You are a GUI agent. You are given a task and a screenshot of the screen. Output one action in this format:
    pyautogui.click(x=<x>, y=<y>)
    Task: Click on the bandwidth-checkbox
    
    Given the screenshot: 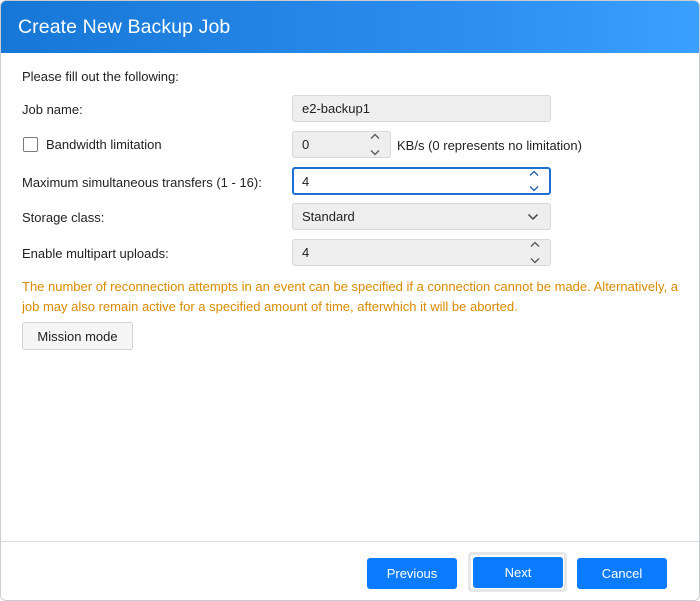 What is the action you would take?
    pyautogui.click(x=30, y=144)
    